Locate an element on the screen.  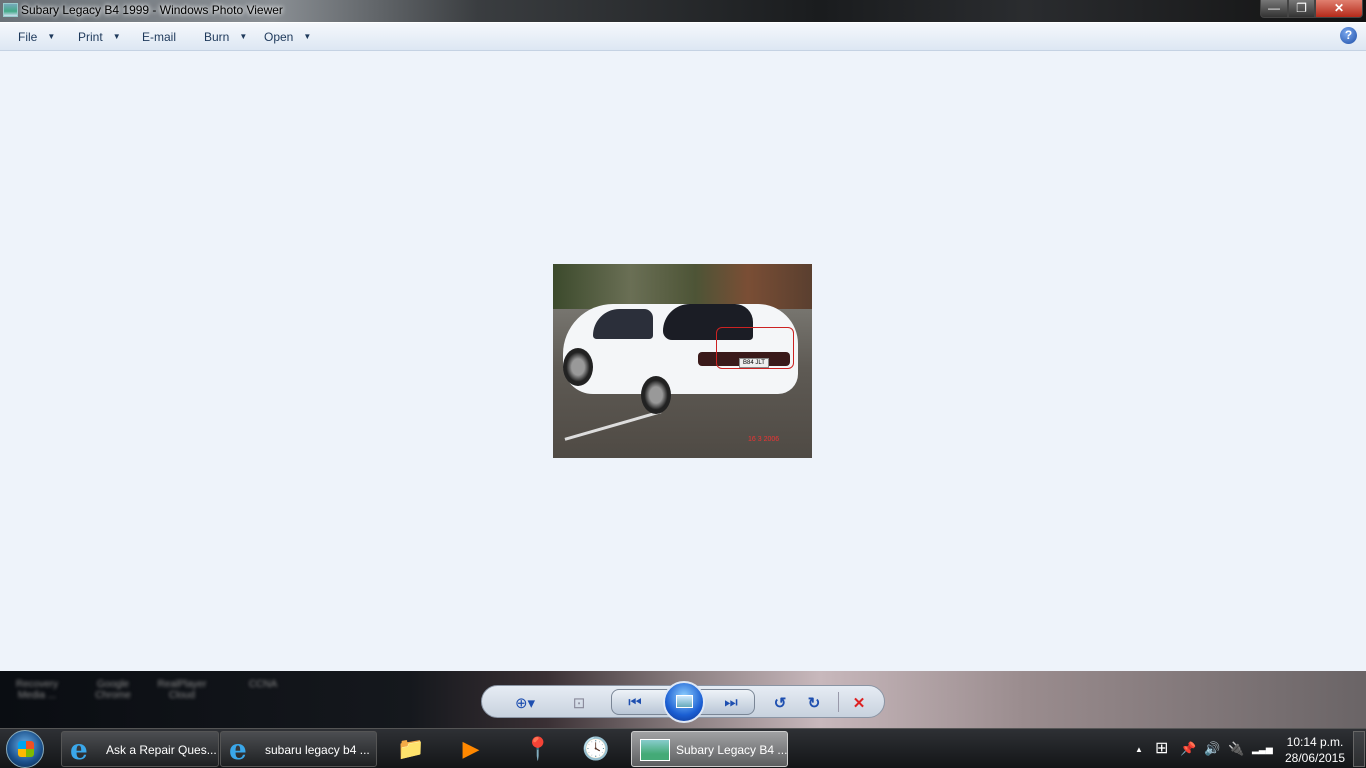
delete-icon: ✕ is located at coordinates (859, 703).